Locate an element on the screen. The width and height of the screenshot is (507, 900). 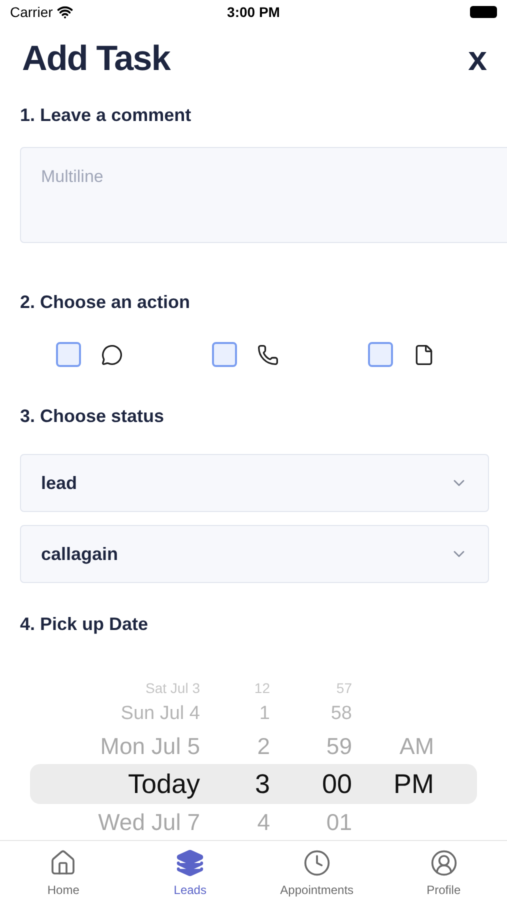
tab-bar-item: Appointments is located at coordinates (317, 870).